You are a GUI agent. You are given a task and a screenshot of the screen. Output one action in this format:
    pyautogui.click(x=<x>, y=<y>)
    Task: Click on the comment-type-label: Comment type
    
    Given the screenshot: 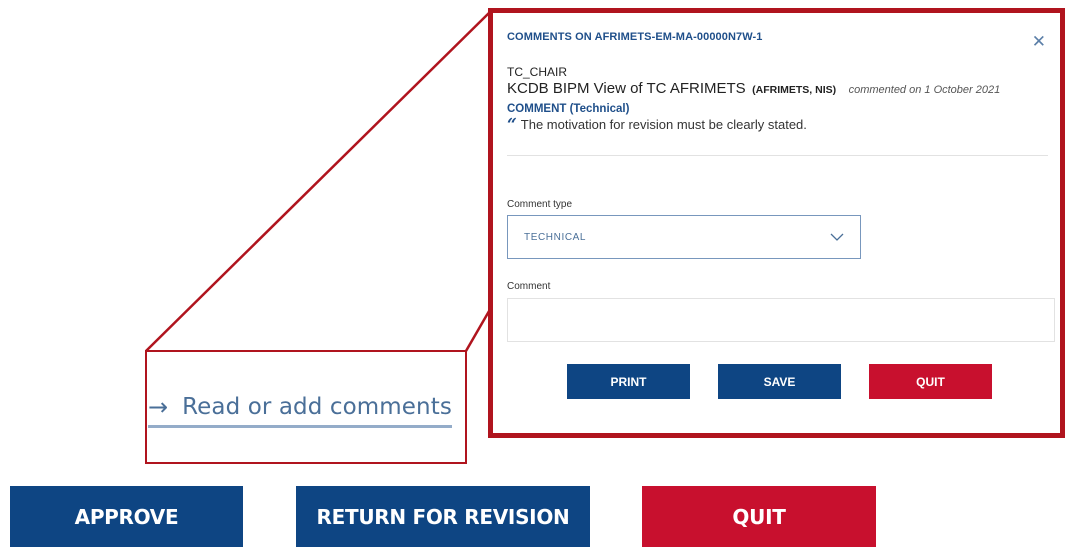 What is the action you would take?
    pyautogui.click(x=540, y=204)
    